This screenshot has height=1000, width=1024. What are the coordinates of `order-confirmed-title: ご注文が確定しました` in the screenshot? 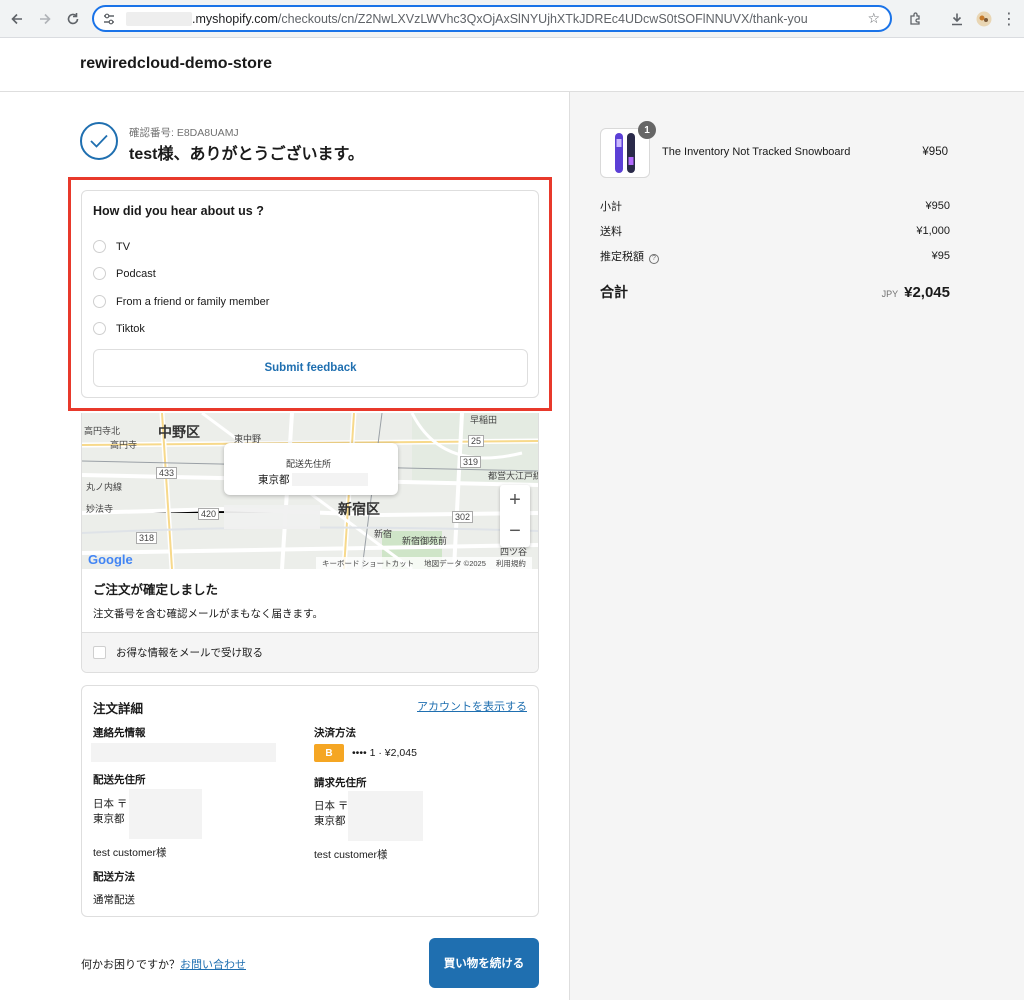 It's located at (156, 590).